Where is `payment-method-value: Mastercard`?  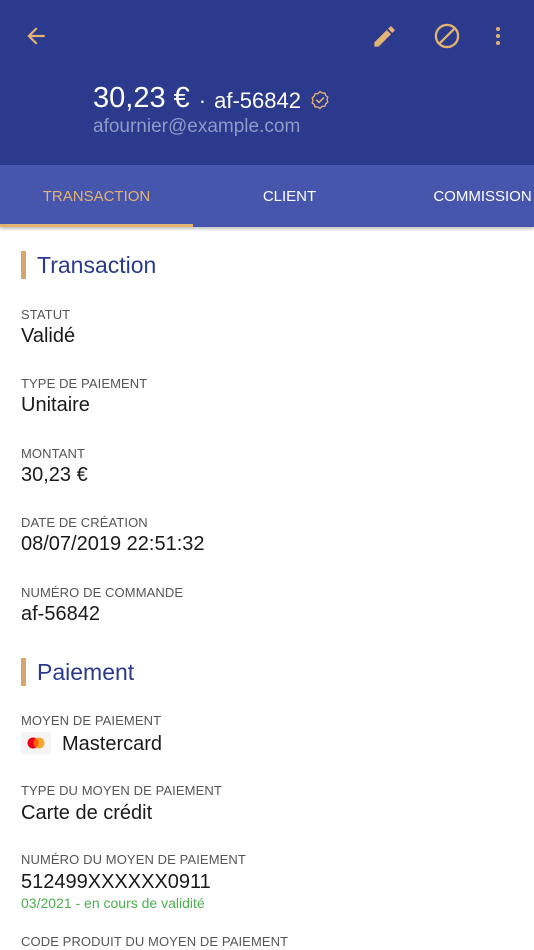
payment-method-value: Mastercard is located at coordinates (112, 744).